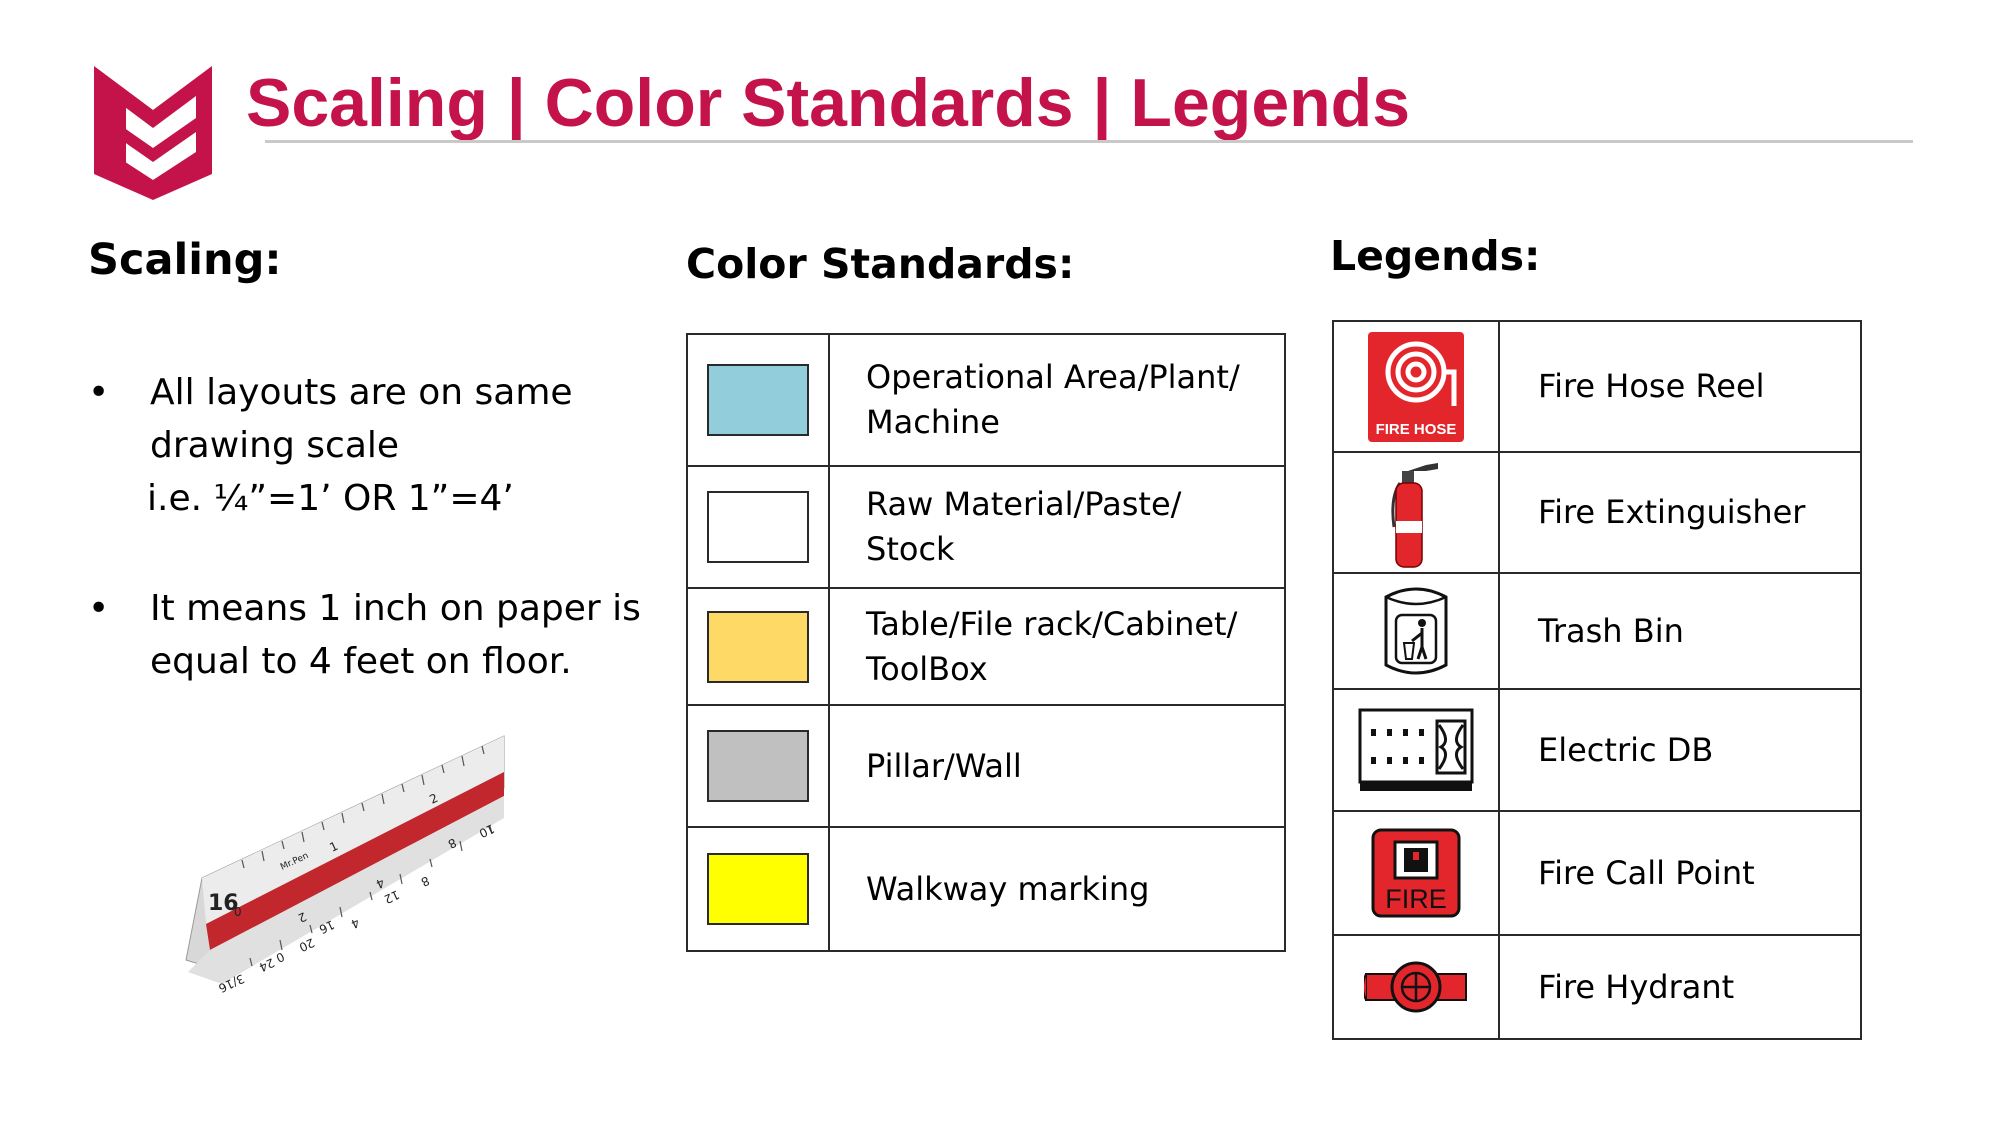  Describe the element at coordinates (1415, 987) in the screenshot. I see `fire-hydrant-icon` at that location.